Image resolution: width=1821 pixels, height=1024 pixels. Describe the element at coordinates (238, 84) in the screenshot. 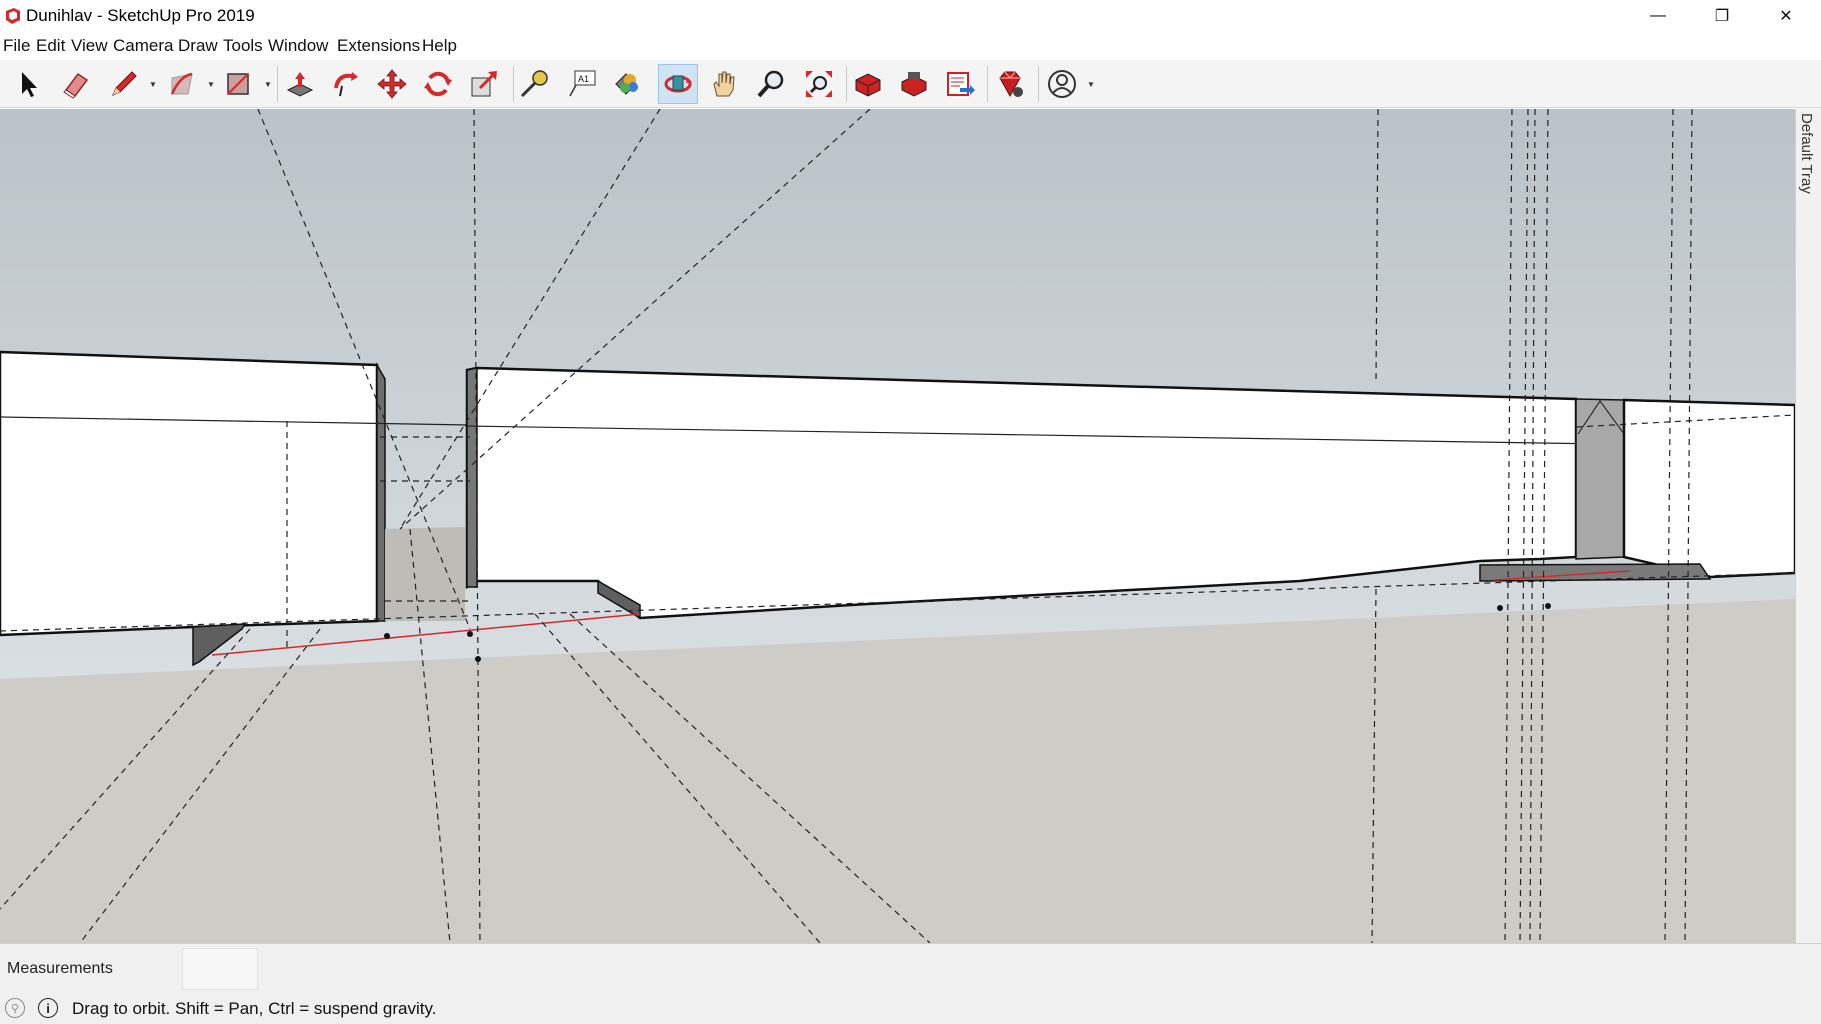

I see `rectangle-tool-icon` at that location.